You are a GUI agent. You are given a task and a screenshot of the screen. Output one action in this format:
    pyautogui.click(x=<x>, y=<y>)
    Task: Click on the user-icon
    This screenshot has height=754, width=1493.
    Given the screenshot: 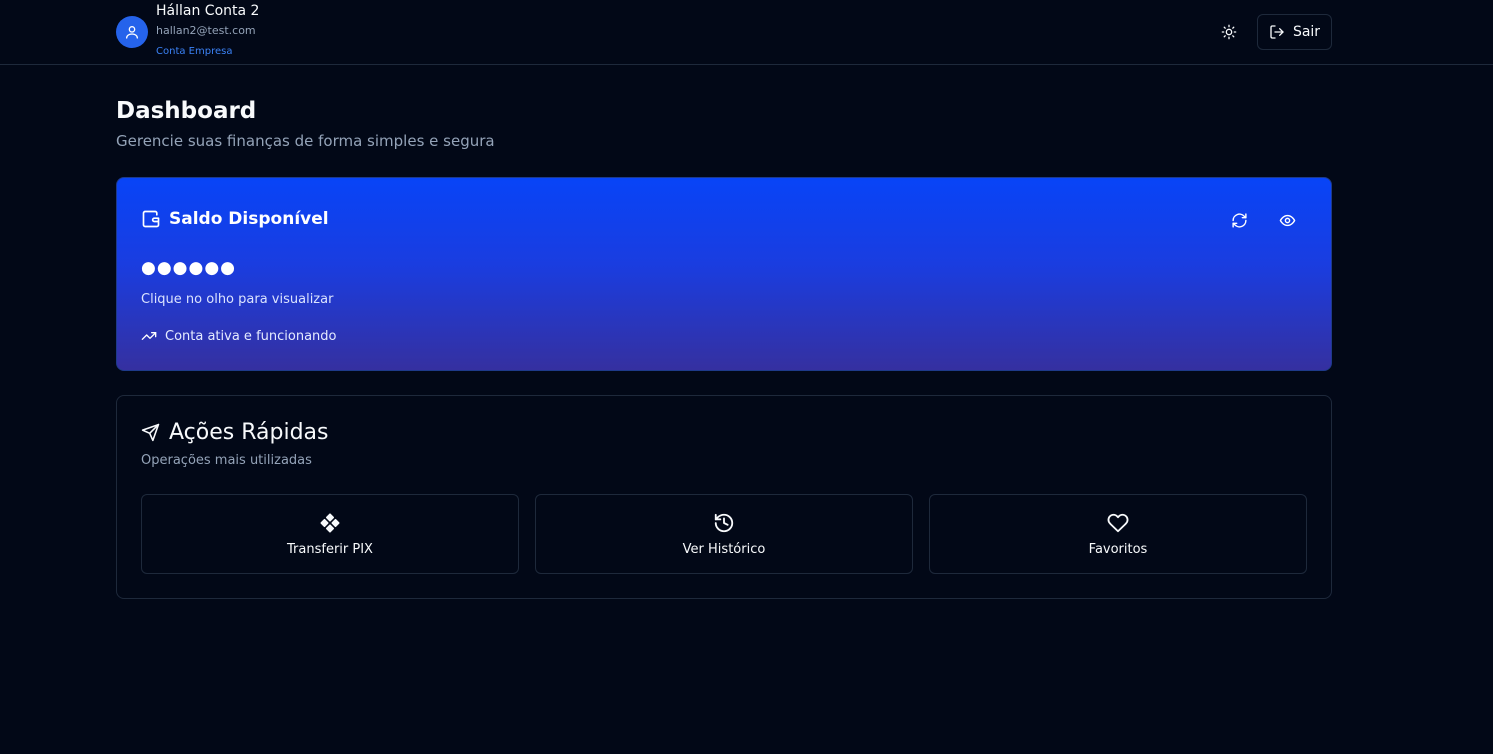 What is the action you would take?
    pyautogui.click(x=132, y=32)
    